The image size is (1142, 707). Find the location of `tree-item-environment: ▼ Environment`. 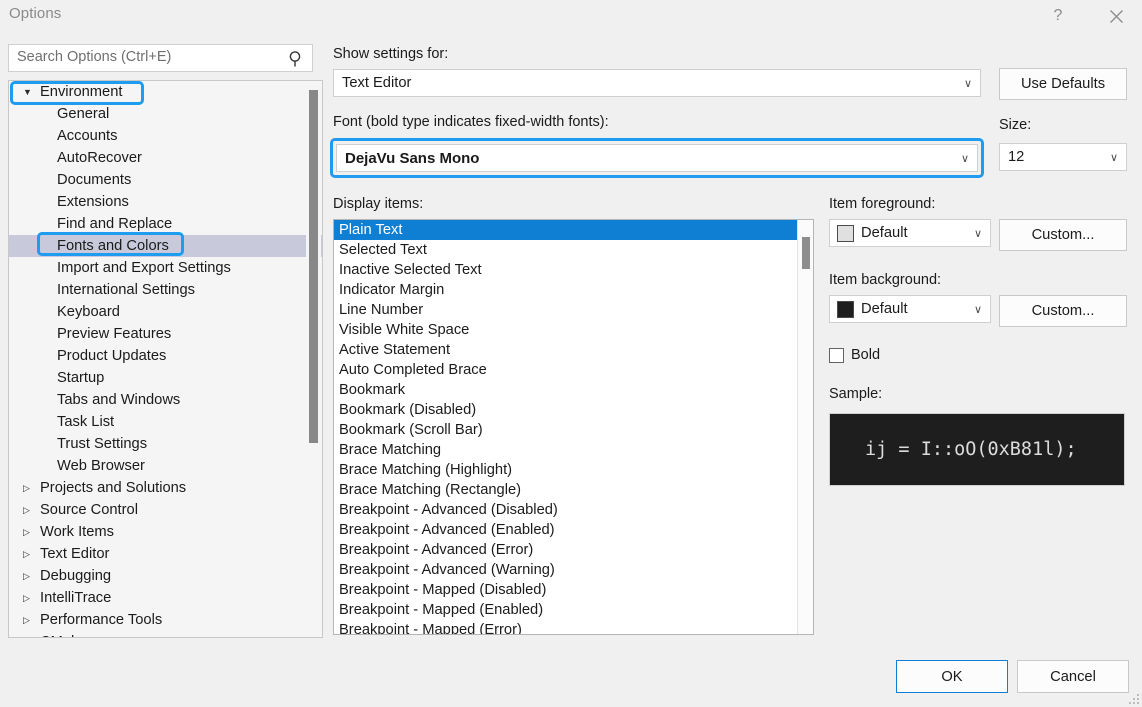

tree-item-environment: ▼ Environment is located at coordinates (165, 92).